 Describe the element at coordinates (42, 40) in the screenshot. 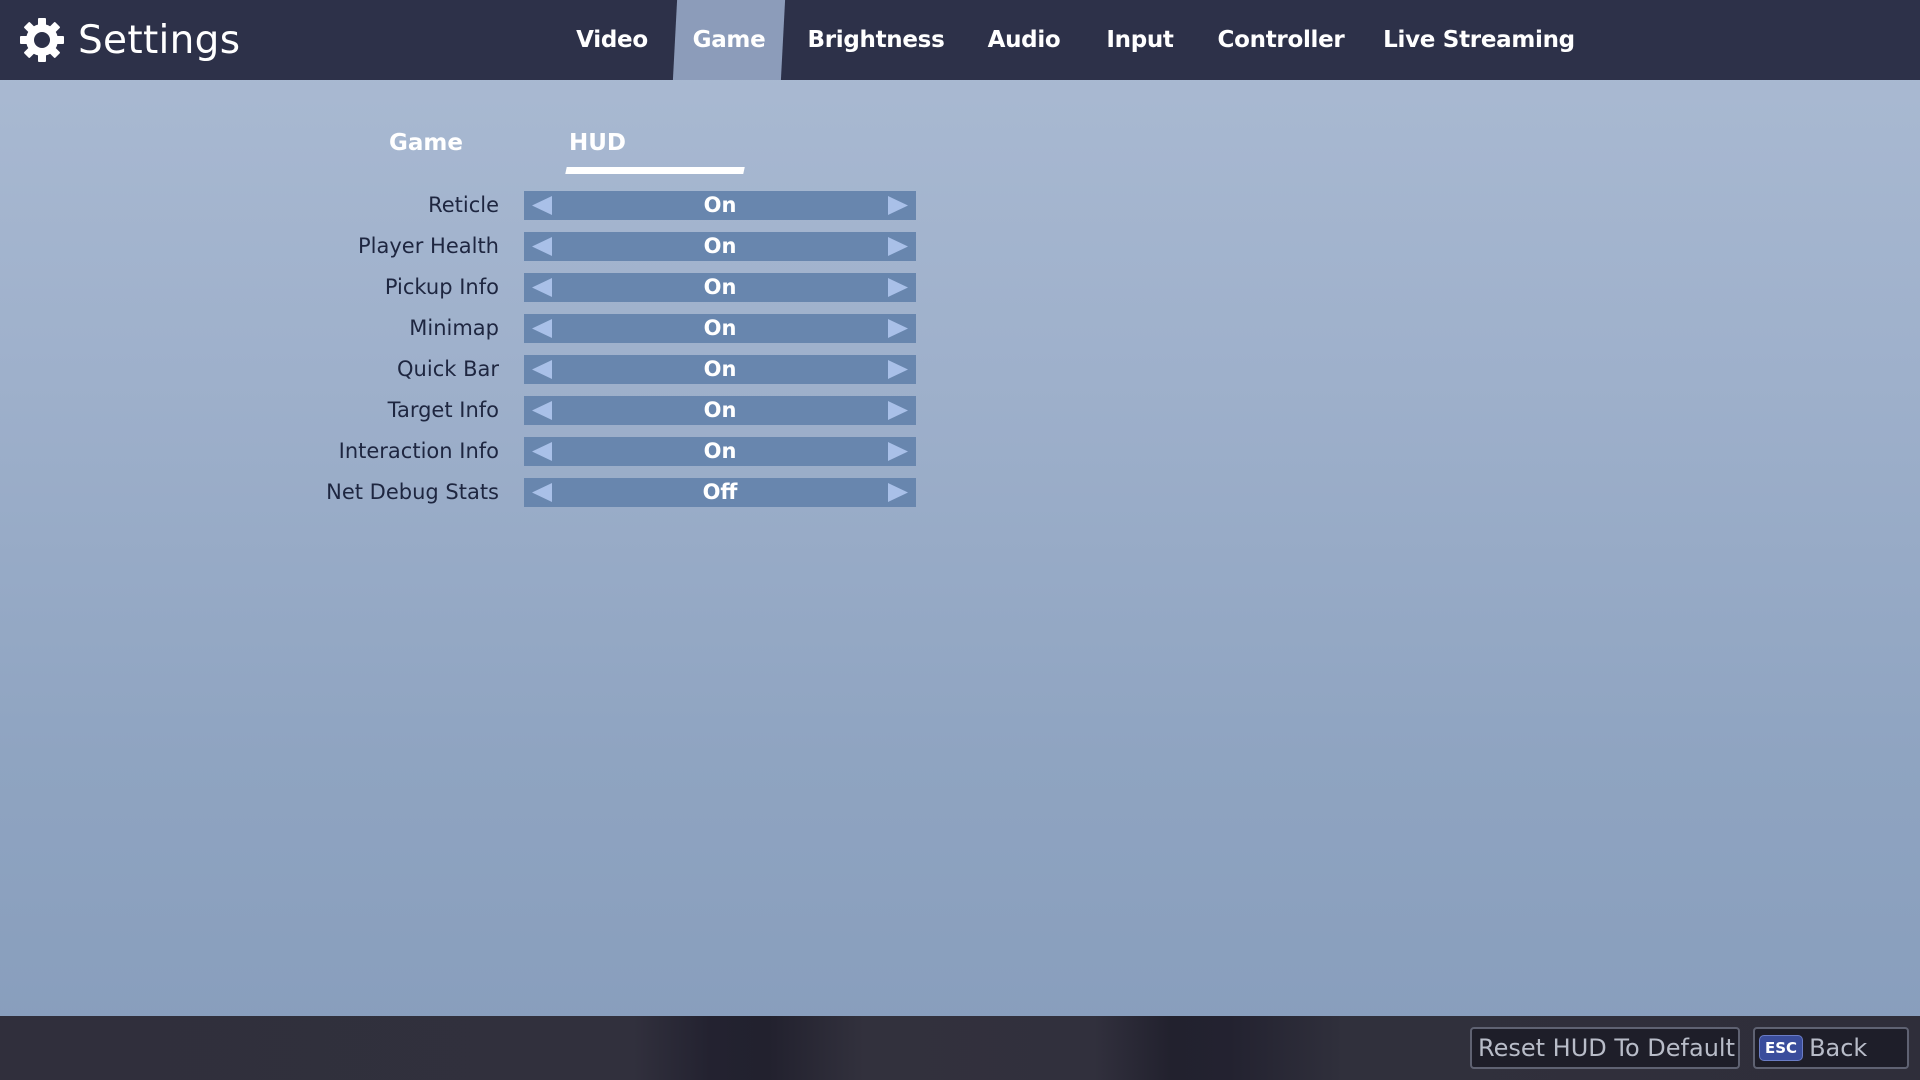

I see `gear-icon` at that location.